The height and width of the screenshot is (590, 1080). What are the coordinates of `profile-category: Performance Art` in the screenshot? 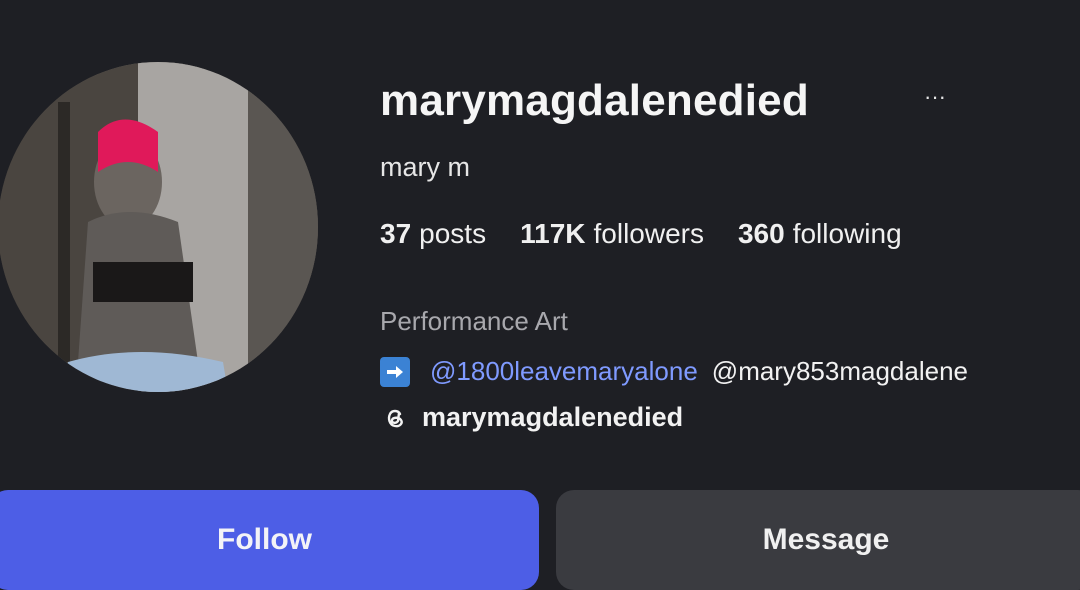 It's located at (474, 321).